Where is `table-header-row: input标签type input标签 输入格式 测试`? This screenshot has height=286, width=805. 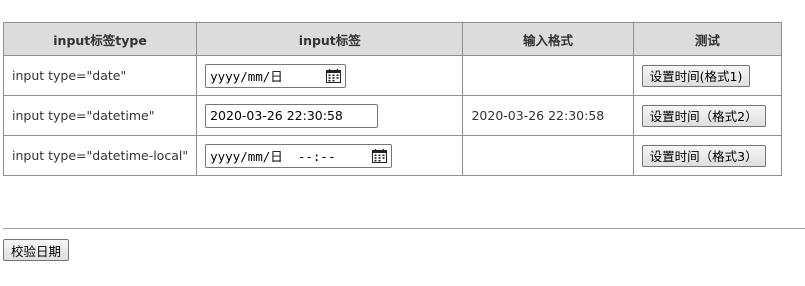 table-header-row: input标签type input标签 输入格式 测试 is located at coordinates (392, 39).